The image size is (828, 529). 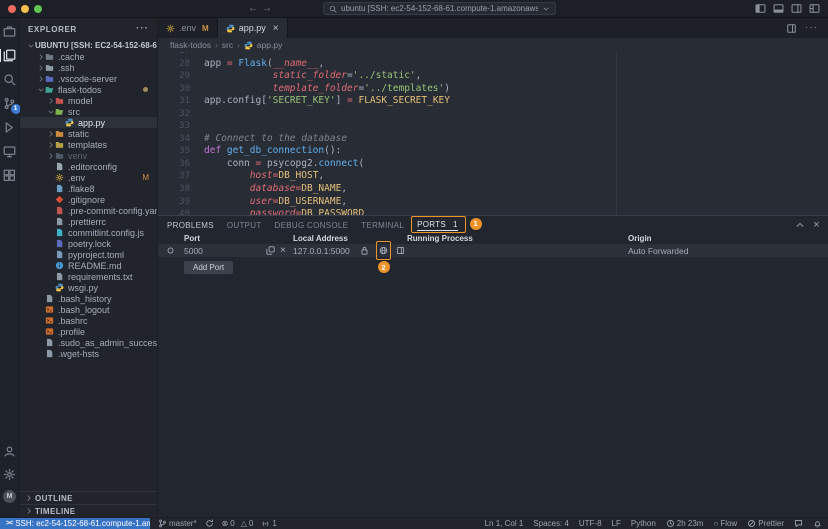 I want to click on tree-item-readme-md: README.md, so click(x=88, y=265).